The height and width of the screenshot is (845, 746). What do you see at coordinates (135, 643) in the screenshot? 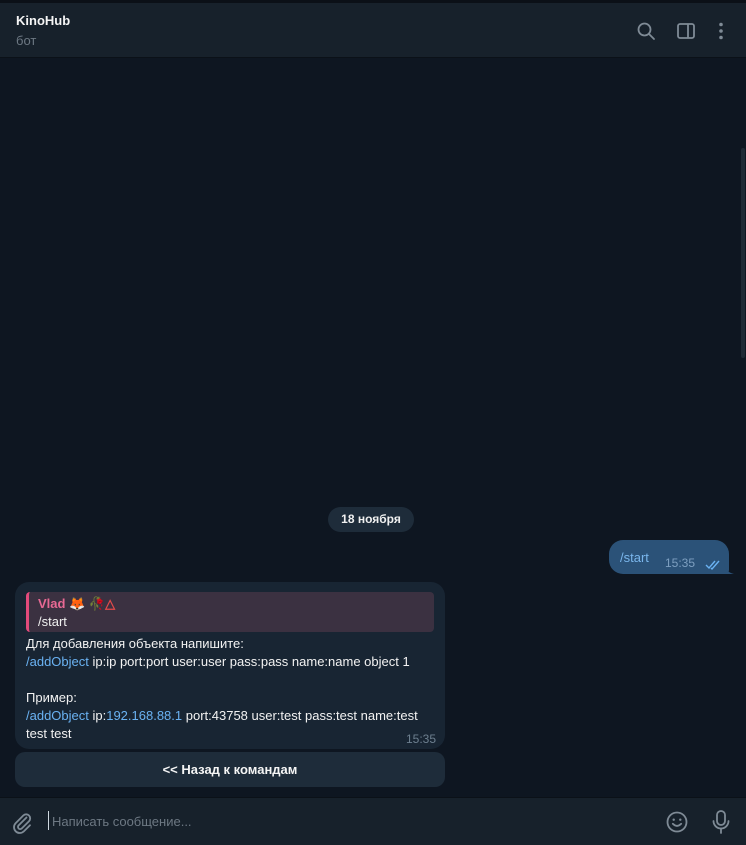
I see `message-line: Для добавления объекта напишите:` at bounding box center [135, 643].